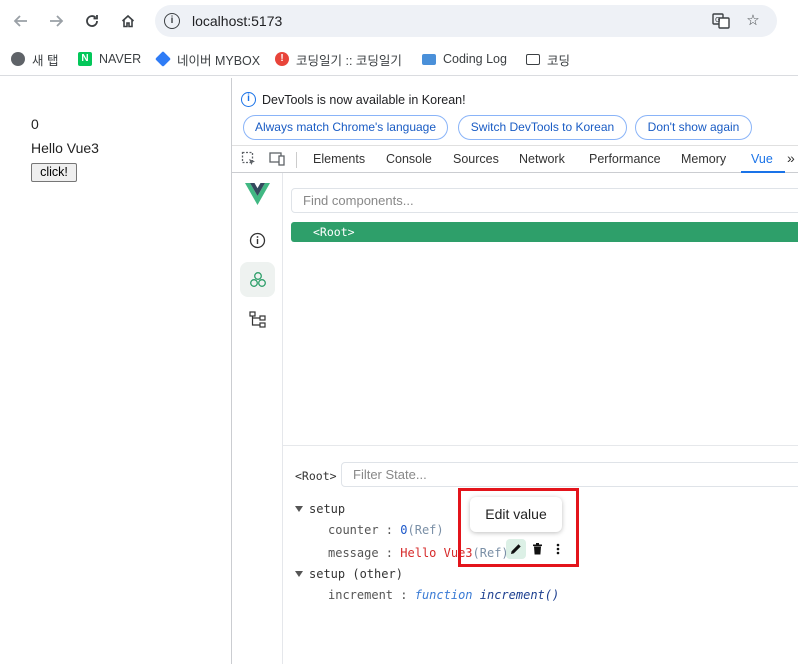 The image size is (798, 664). I want to click on bookmark-item: Coding Log, so click(464, 59).